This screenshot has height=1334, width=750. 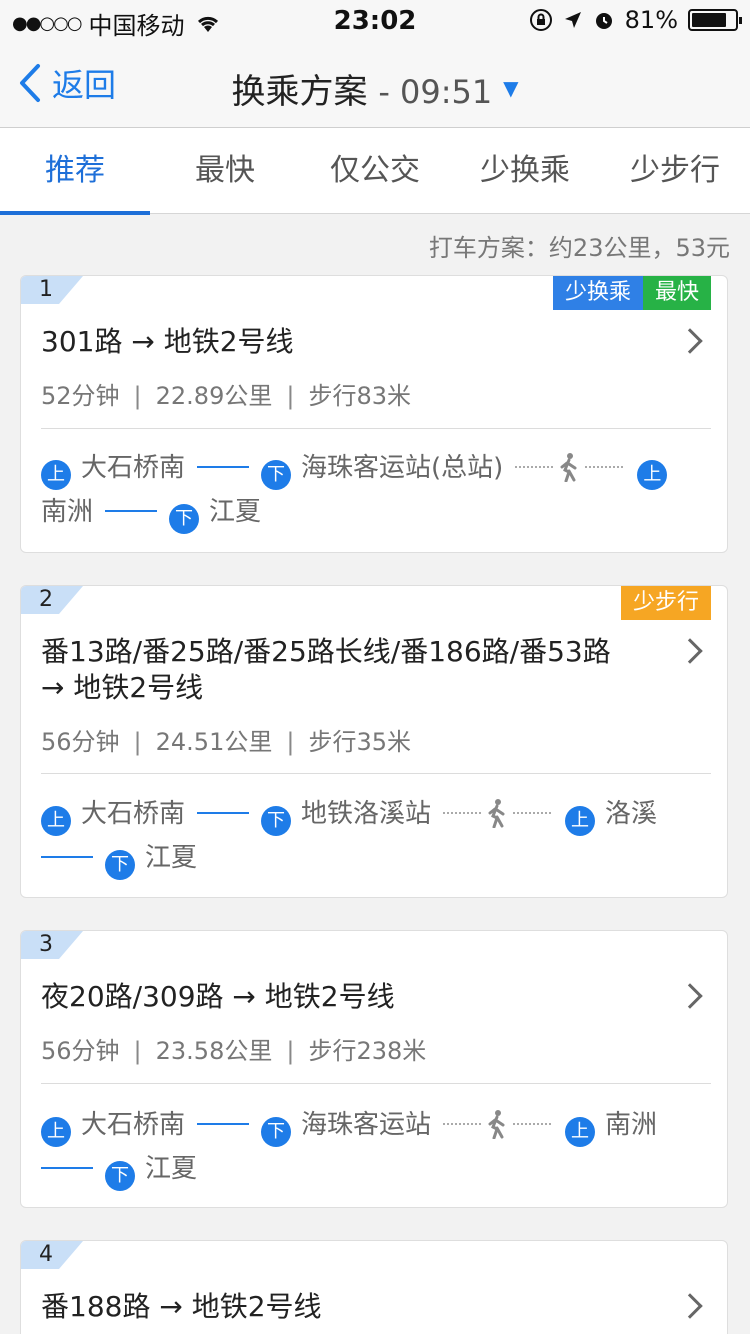 I want to click on route-title: 夜20路/309路 → 地铁2号线, so click(x=218, y=996).